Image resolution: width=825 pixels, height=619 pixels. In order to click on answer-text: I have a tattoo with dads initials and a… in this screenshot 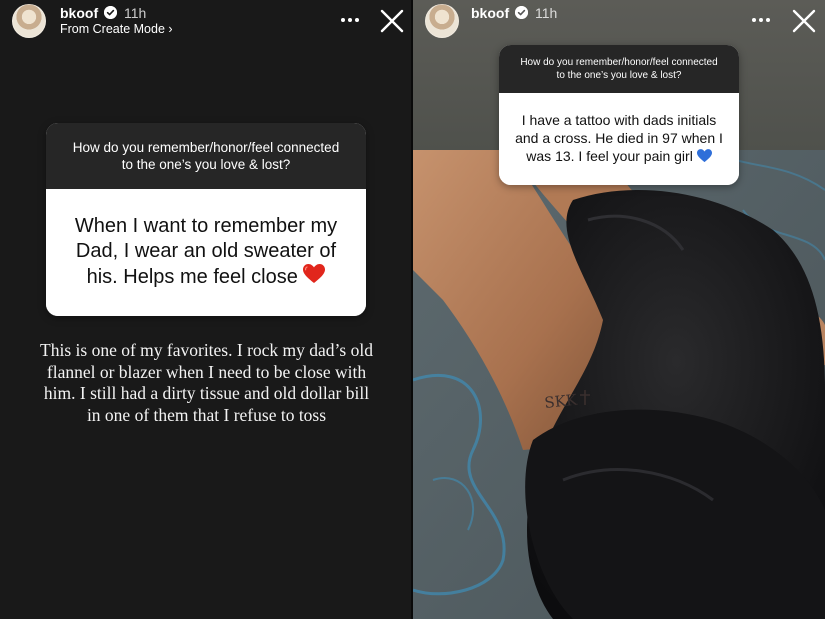, I will do `click(619, 138)`.